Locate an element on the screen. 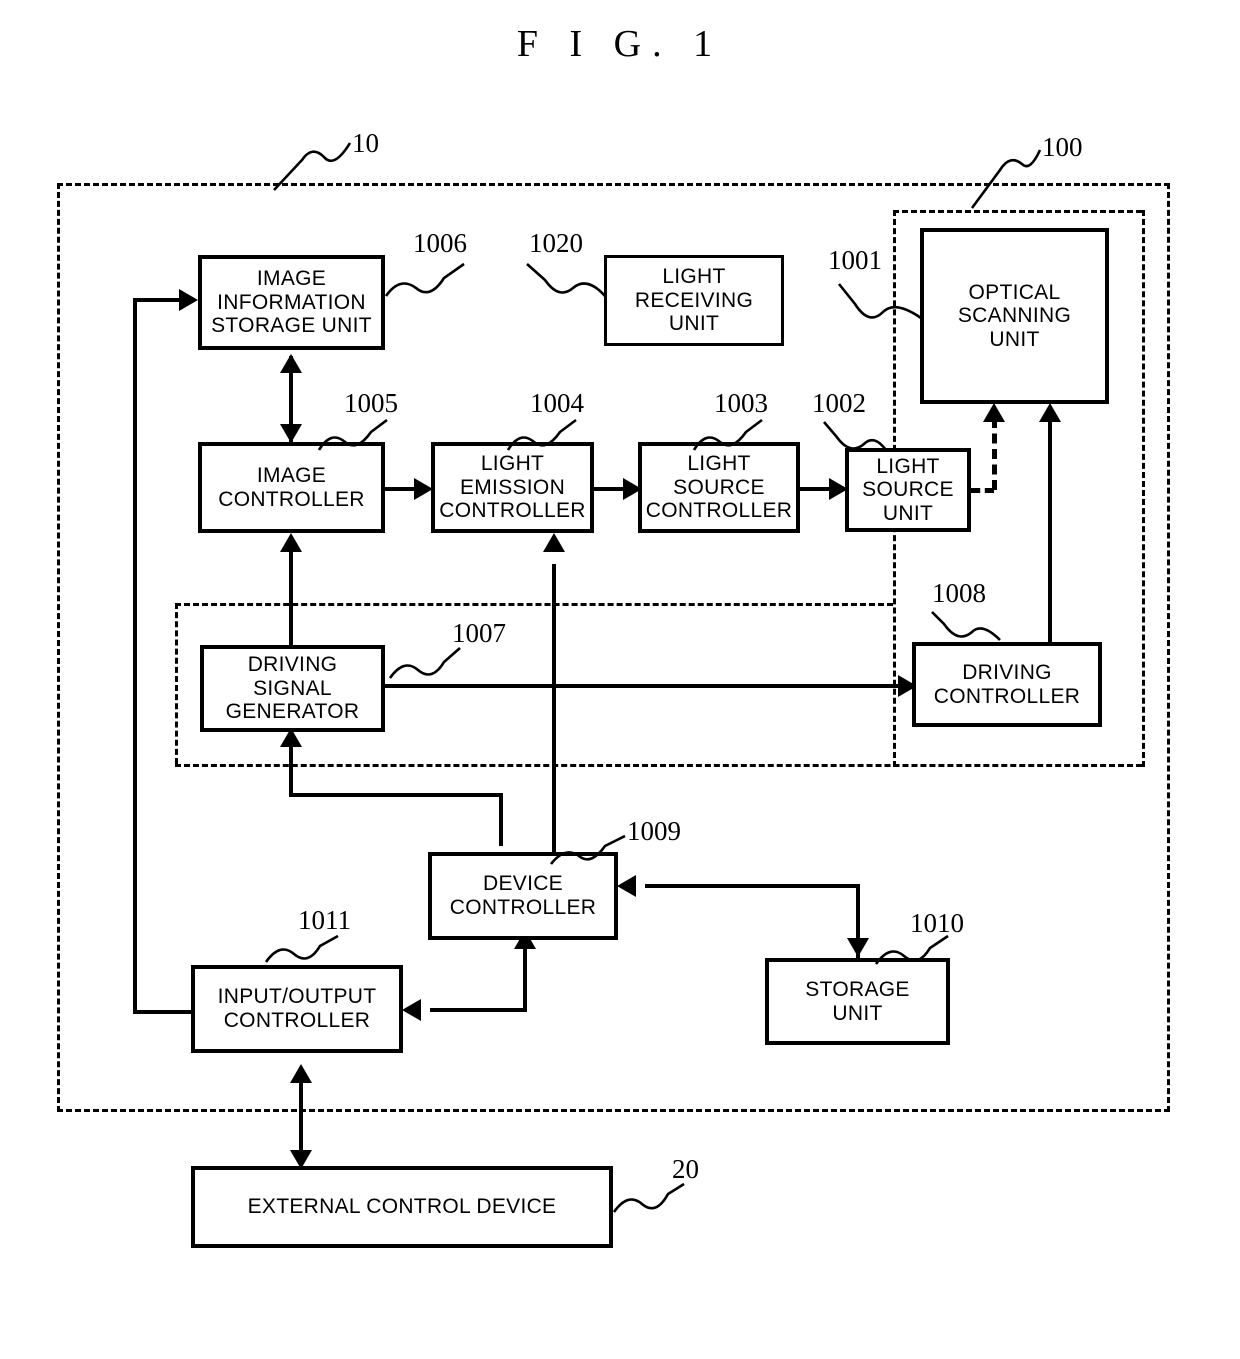 The width and height of the screenshot is (1240, 1359). ref-numeral-1002: 1002 is located at coordinates (839, 403).